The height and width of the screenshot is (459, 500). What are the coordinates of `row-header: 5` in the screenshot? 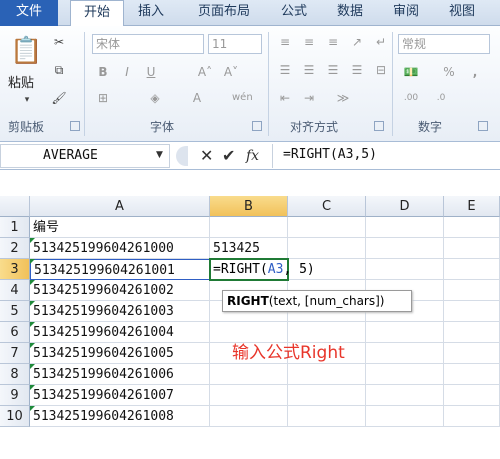 It's located at (15, 311).